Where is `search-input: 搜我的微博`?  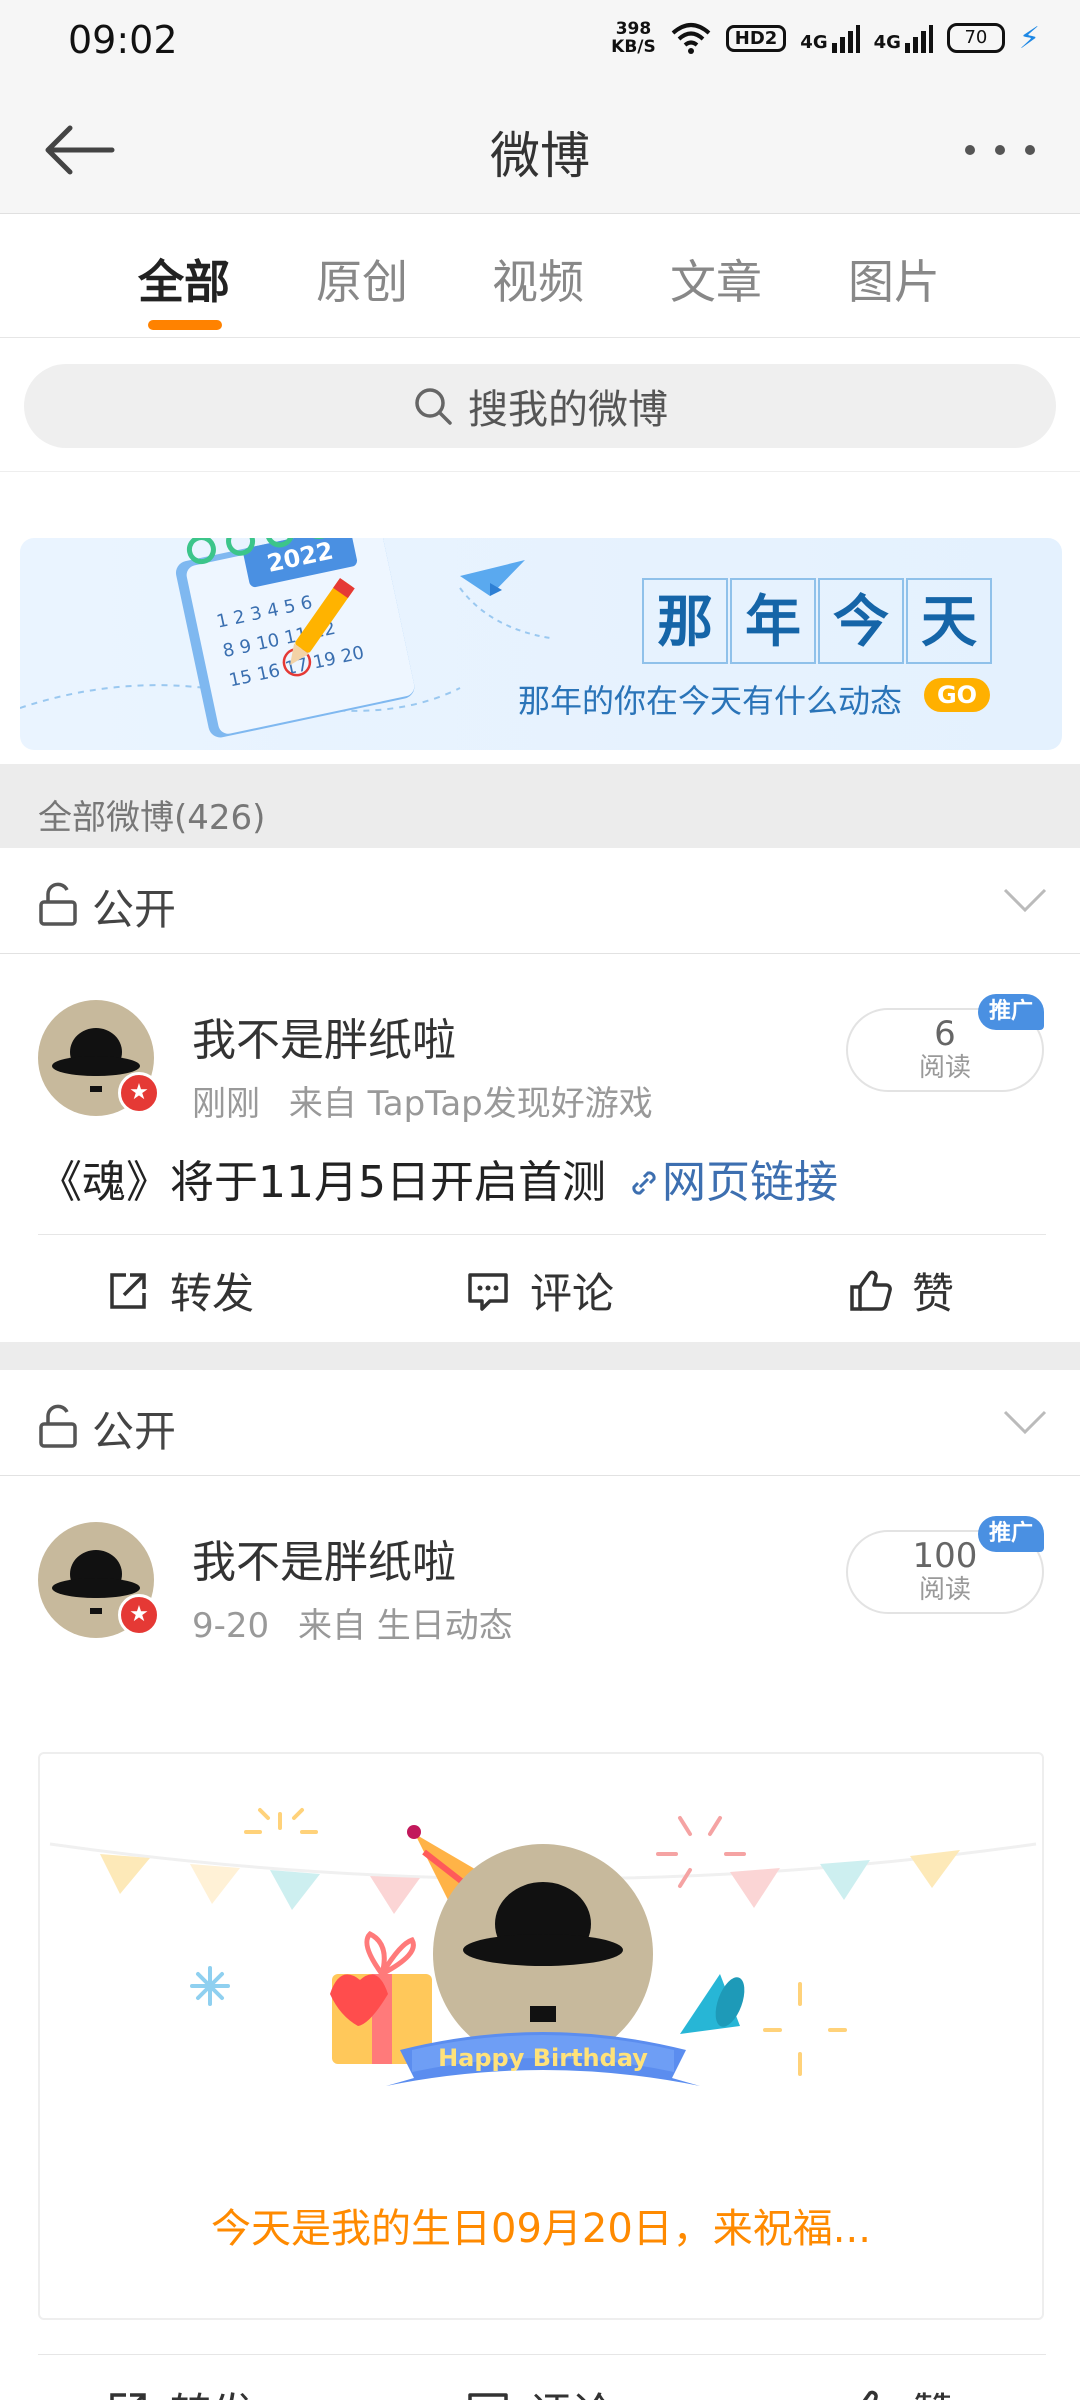
search-input: 搜我的微博 is located at coordinates (540, 406).